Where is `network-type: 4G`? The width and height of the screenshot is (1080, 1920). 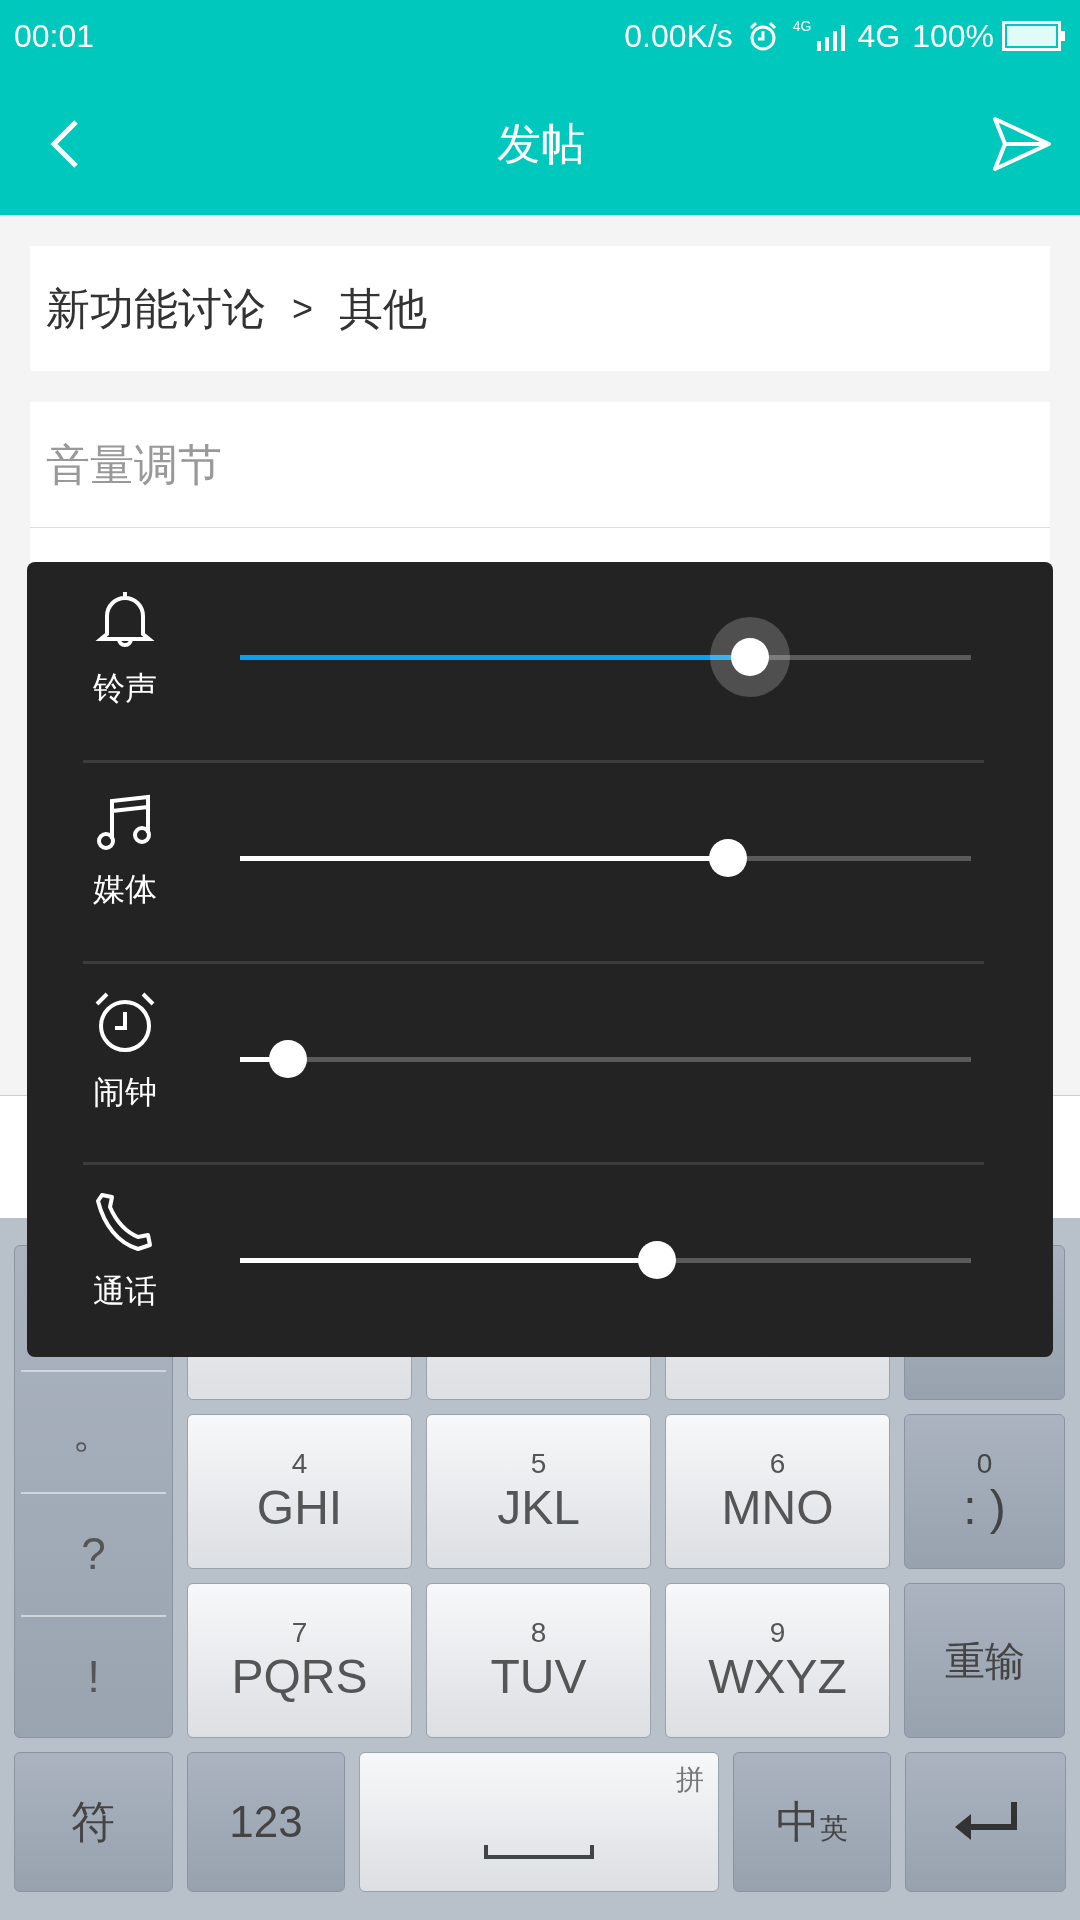
network-type: 4G is located at coordinates (879, 36).